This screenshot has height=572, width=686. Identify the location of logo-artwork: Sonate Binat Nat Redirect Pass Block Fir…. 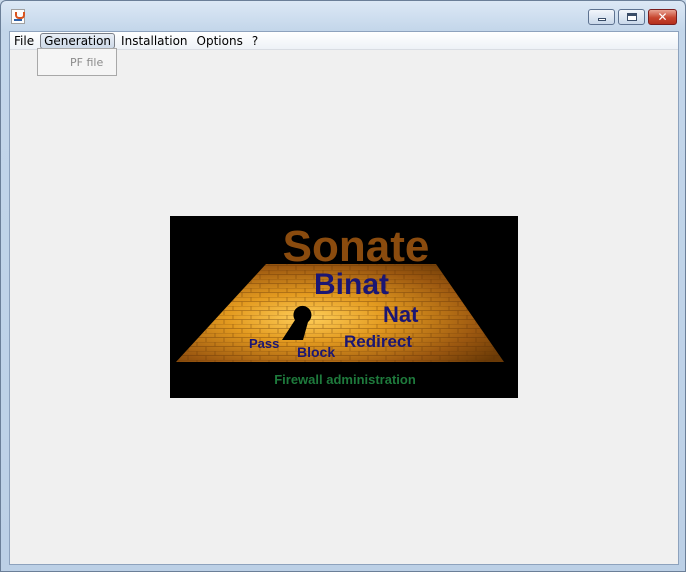
(340, 304).